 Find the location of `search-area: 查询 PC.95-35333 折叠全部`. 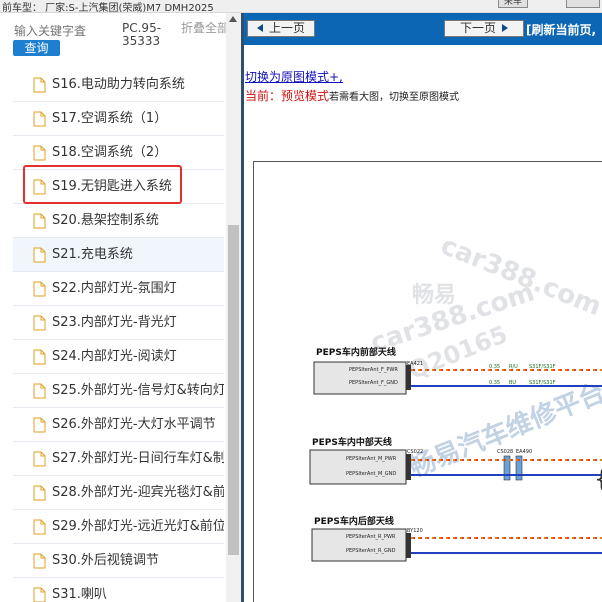

search-area: 查询 PC.95-35333 折叠全部 is located at coordinates (120, 36).